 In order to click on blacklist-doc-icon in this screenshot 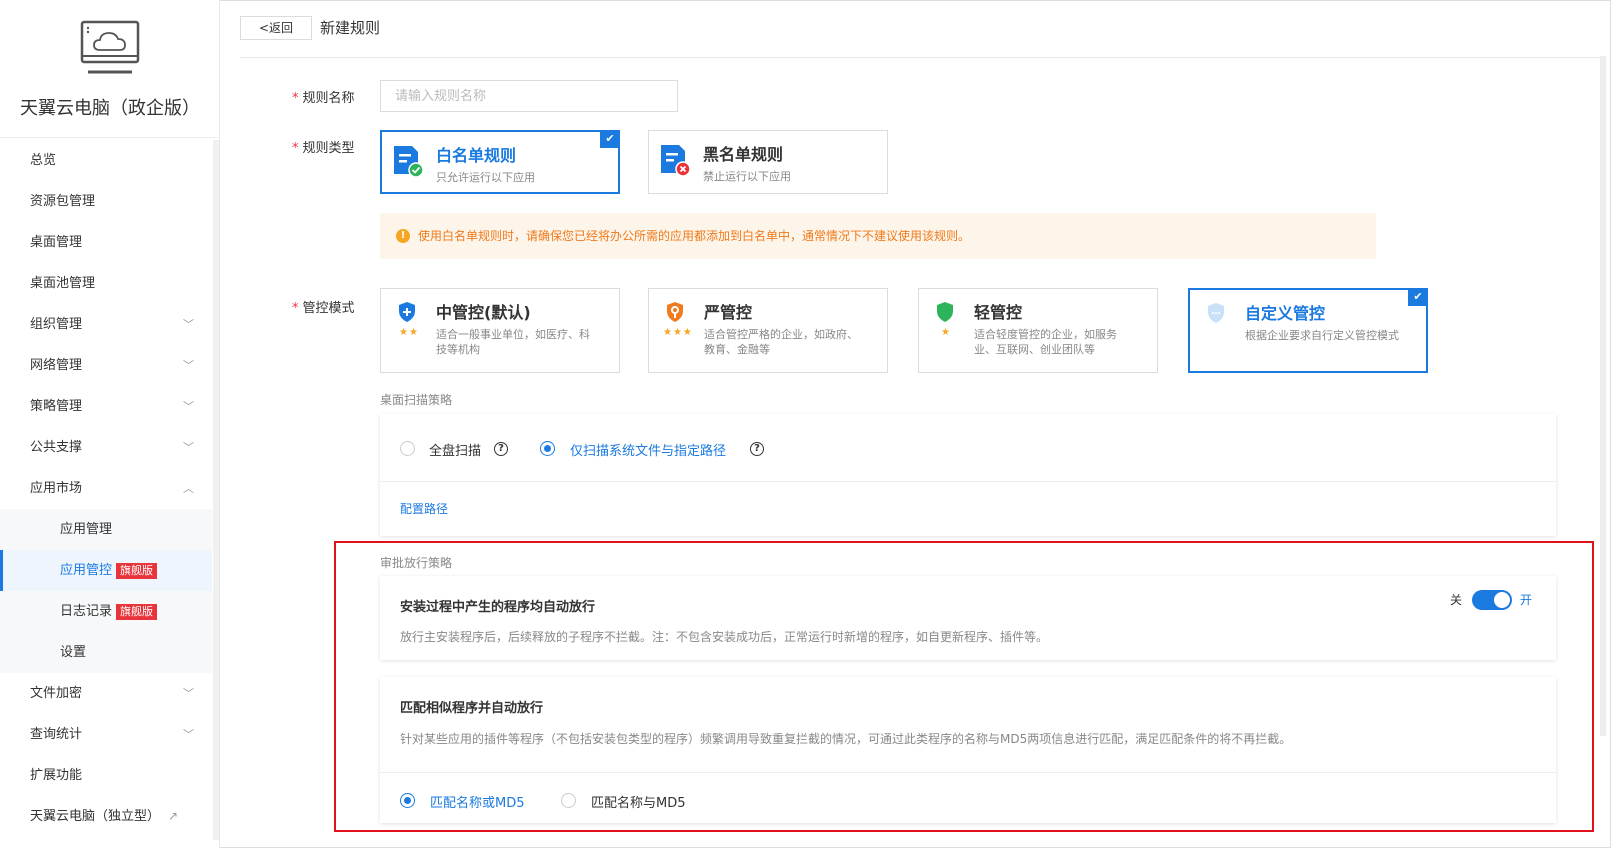, I will do `click(676, 161)`.